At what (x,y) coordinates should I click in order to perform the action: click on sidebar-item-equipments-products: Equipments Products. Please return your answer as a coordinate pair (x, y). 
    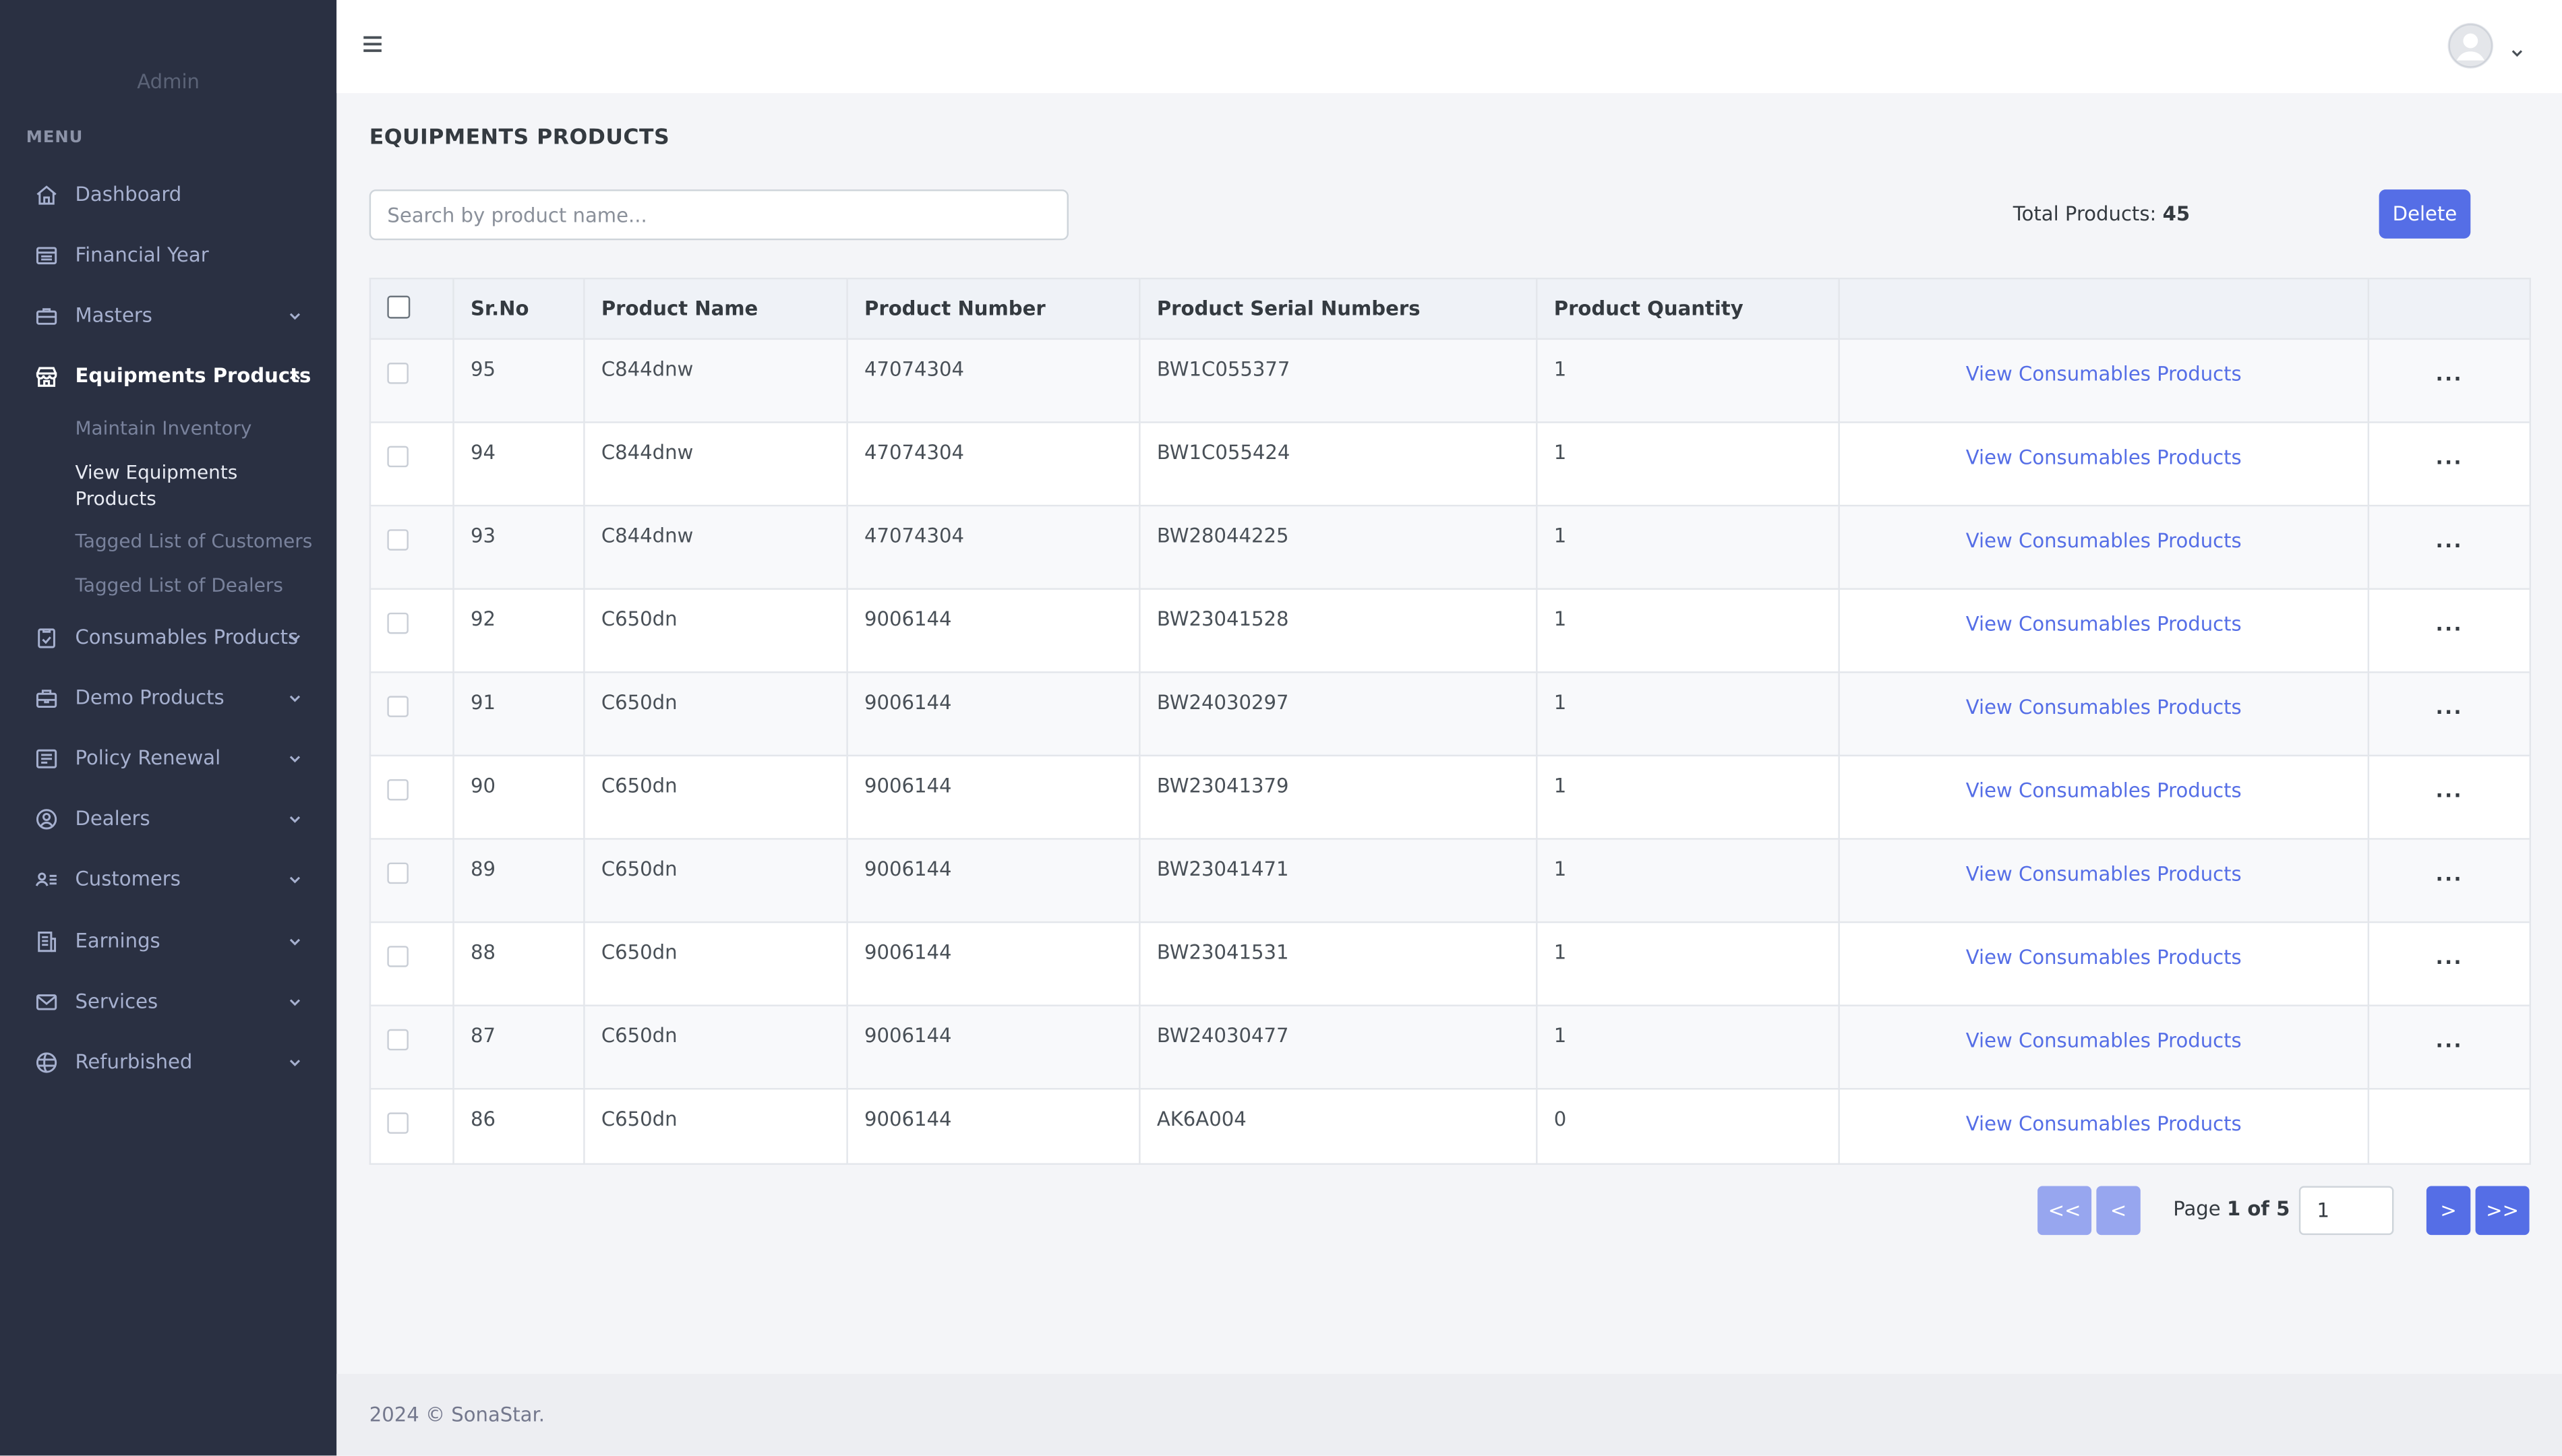
    Looking at the image, I should click on (168, 375).